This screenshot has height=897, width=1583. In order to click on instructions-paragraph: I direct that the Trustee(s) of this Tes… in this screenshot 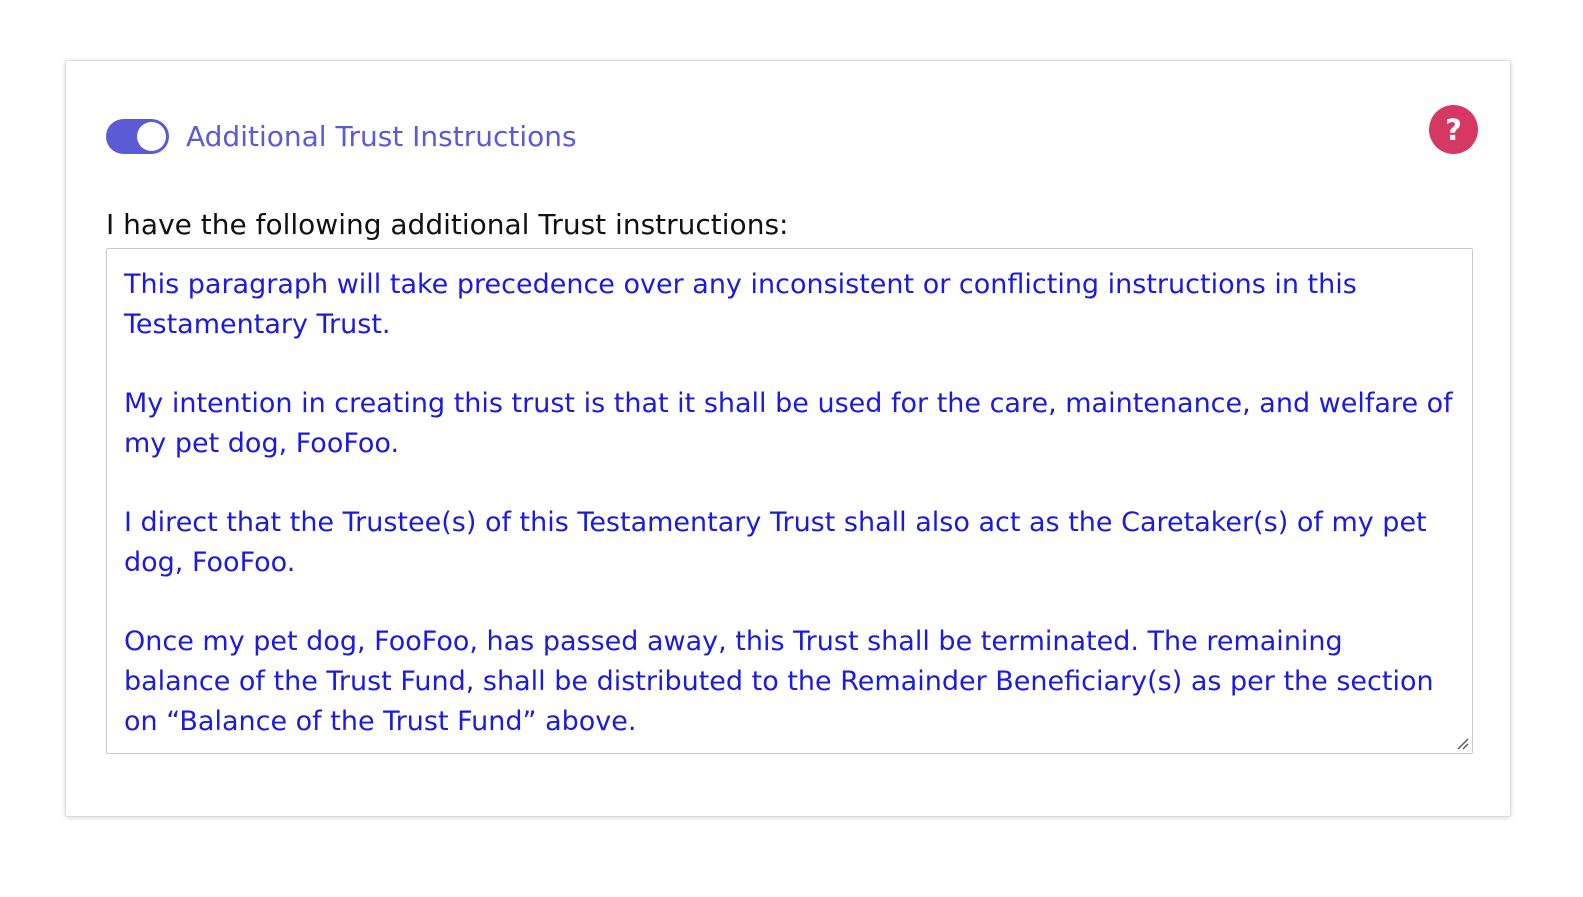, I will do `click(775, 542)`.